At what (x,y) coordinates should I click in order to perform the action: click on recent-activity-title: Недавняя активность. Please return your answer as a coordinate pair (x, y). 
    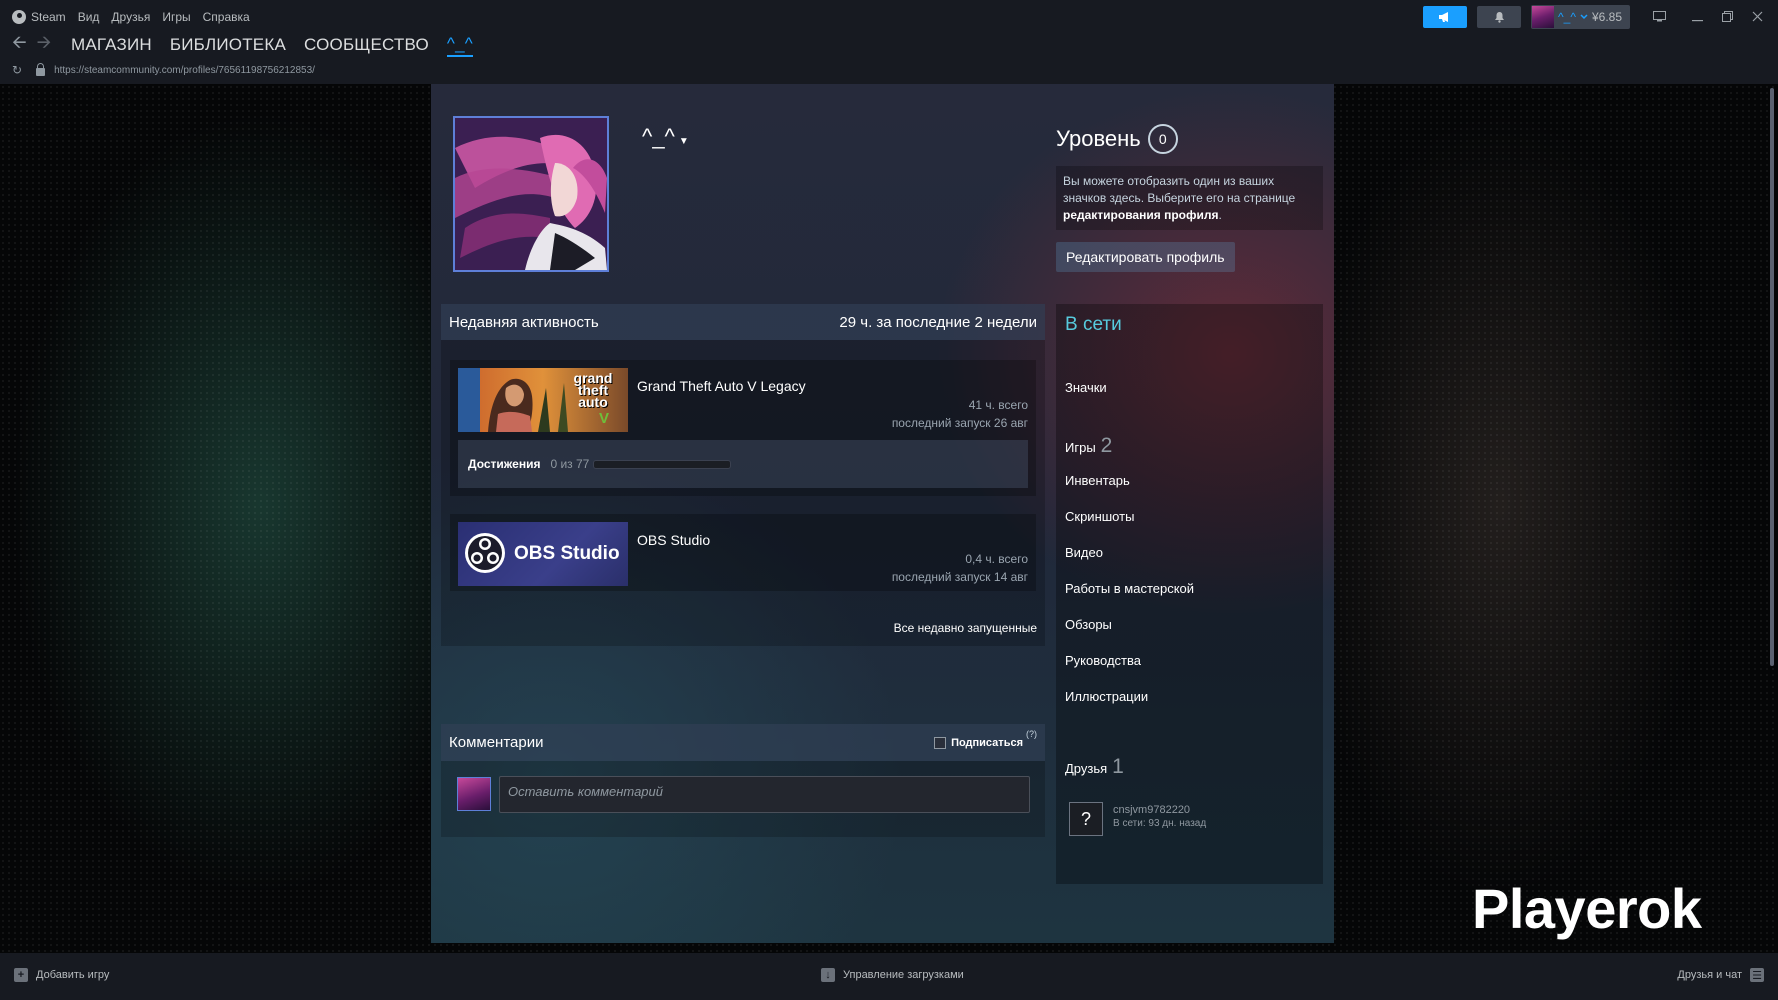
    Looking at the image, I should click on (524, 322).